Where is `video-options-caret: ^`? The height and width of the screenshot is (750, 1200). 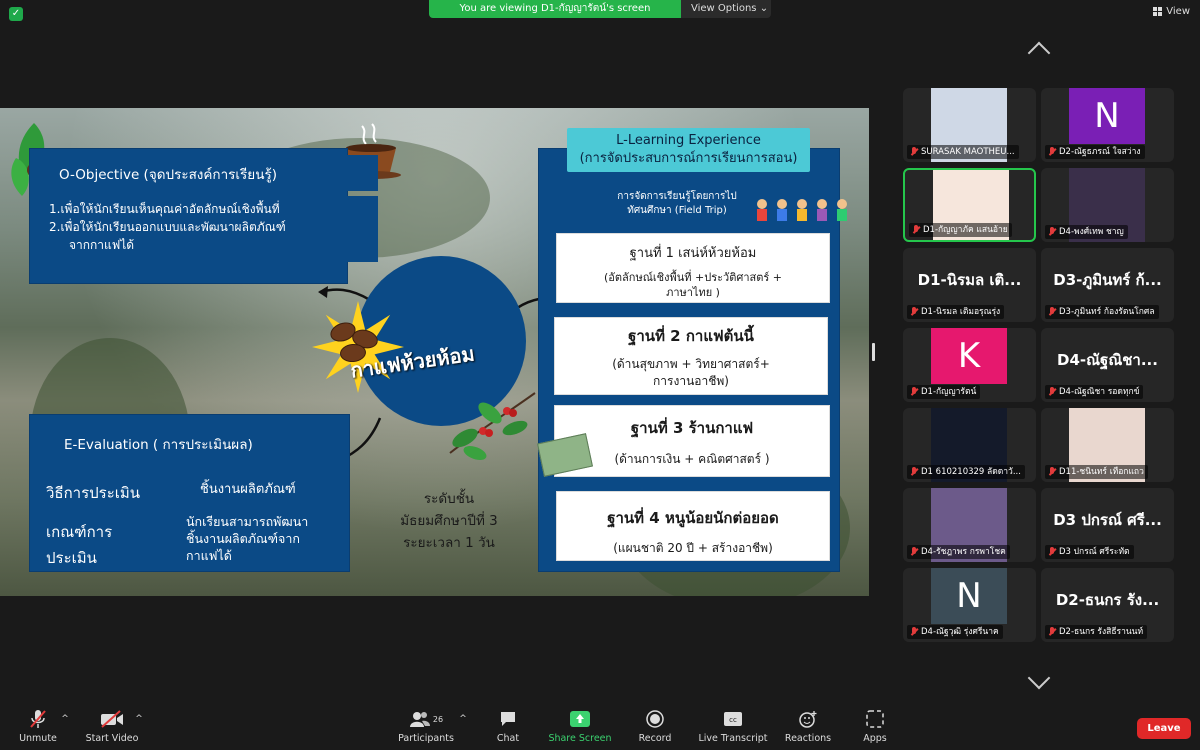
video-options-caret: ^ is located at coordinates (139, 721).